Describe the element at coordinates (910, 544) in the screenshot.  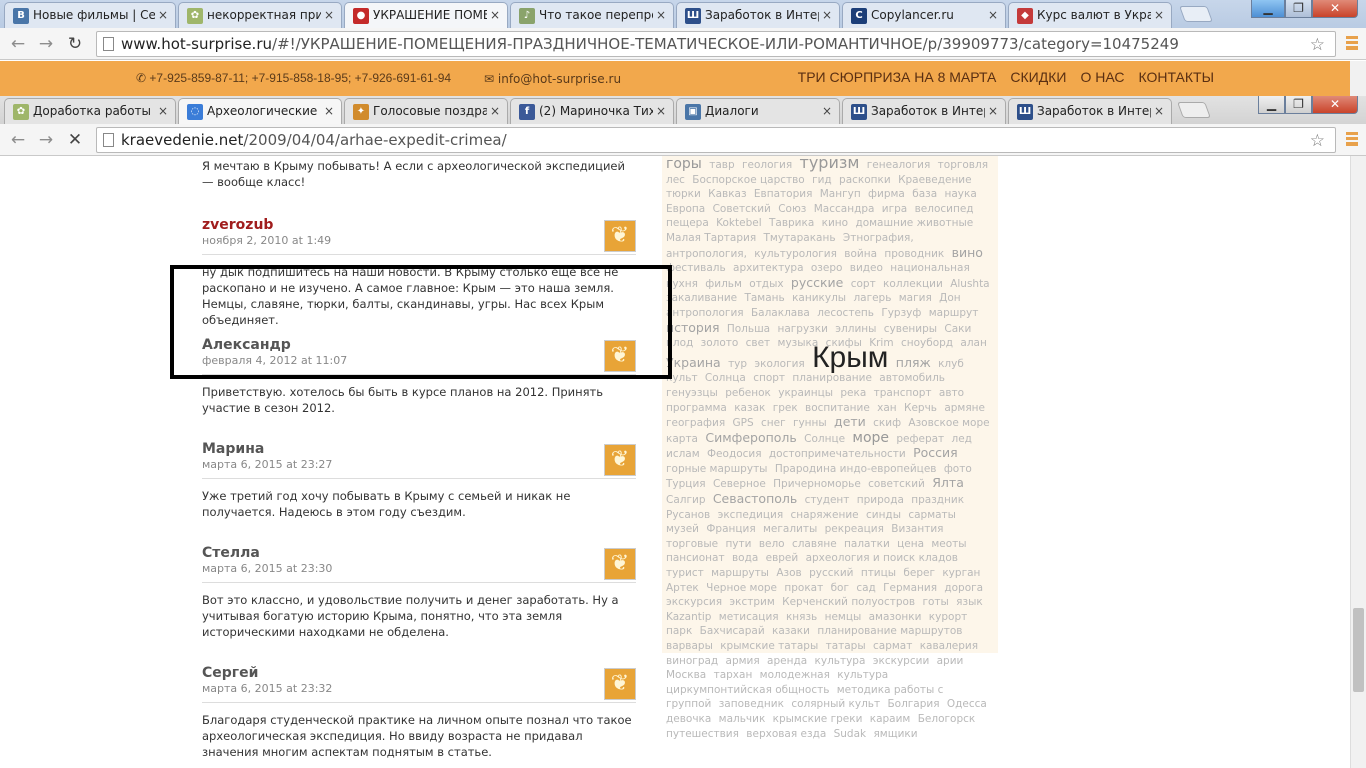
I see `tag-link: цена` at that location.